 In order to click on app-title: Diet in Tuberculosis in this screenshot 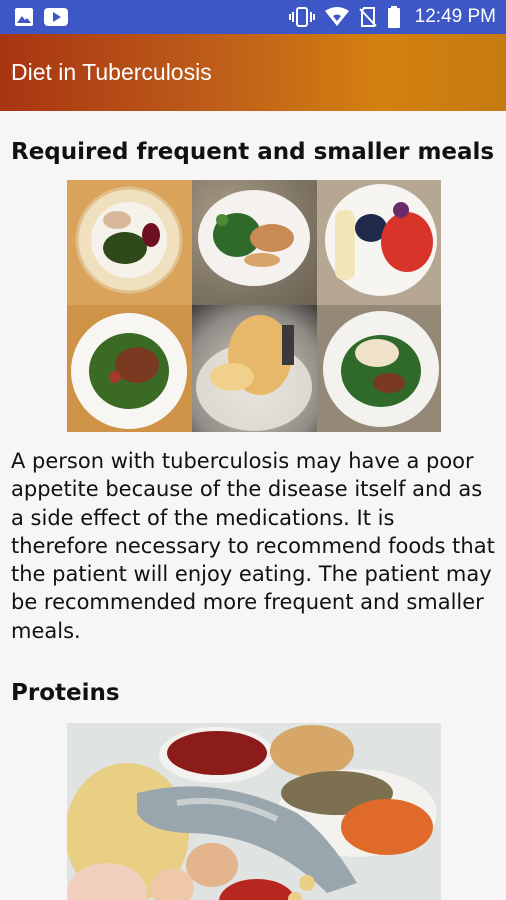, I will do `click(111, 72)`.